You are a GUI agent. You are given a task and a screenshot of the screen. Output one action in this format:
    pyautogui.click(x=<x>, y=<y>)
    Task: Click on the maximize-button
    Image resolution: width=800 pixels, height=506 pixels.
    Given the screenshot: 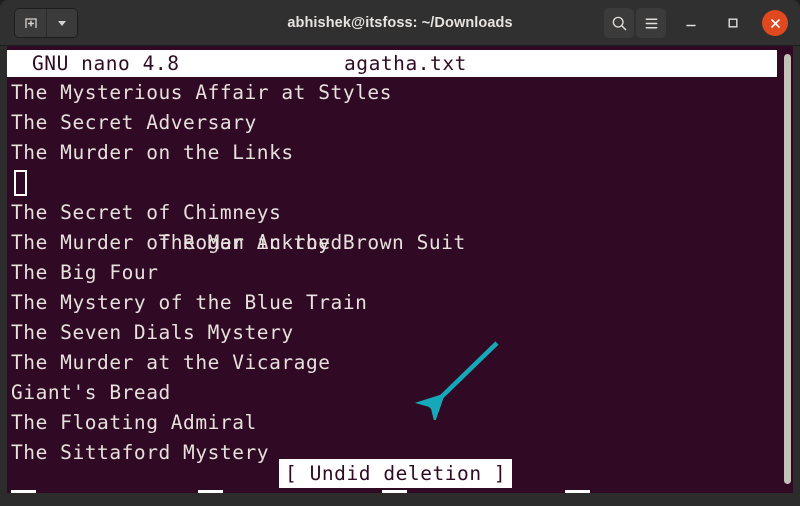 What is the action you would take?
    pyautogui.click(x=733, y=23)
    